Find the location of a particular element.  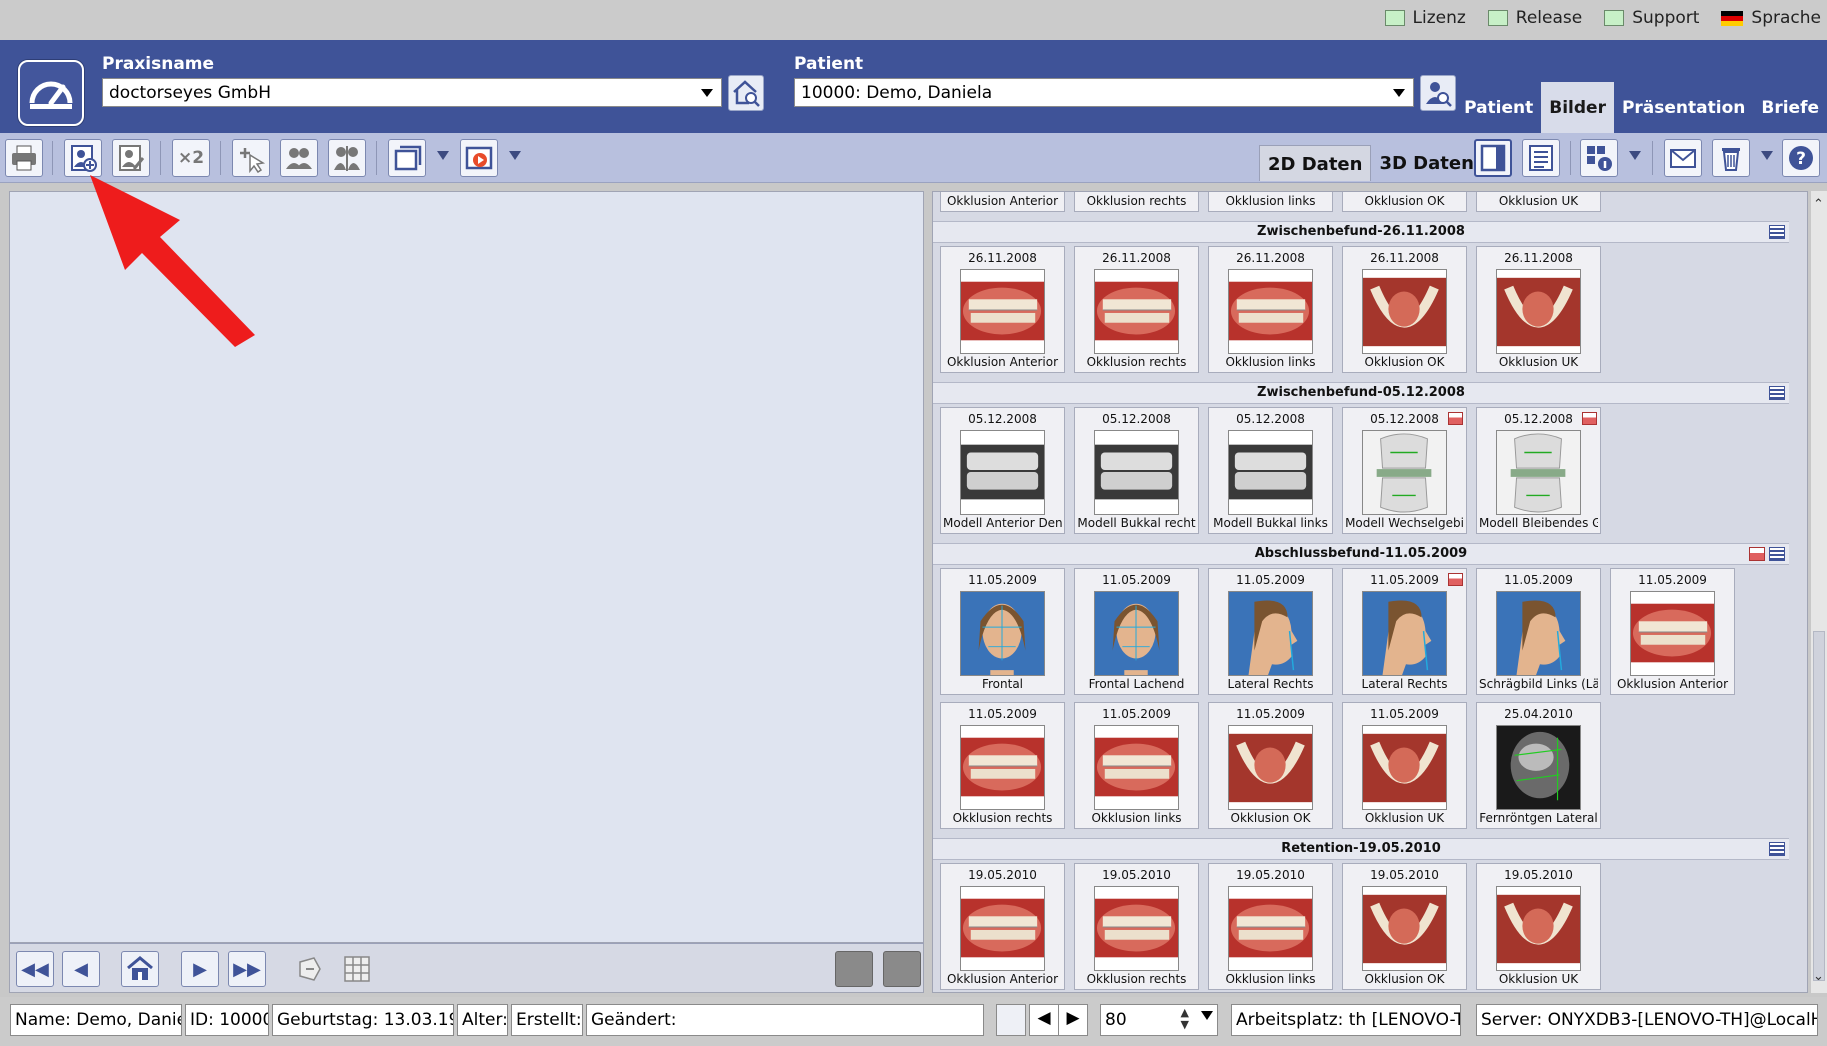

image-thumbnail: 05.12.2008 Modell Bukkal links is located at coordinates (1270, 470).